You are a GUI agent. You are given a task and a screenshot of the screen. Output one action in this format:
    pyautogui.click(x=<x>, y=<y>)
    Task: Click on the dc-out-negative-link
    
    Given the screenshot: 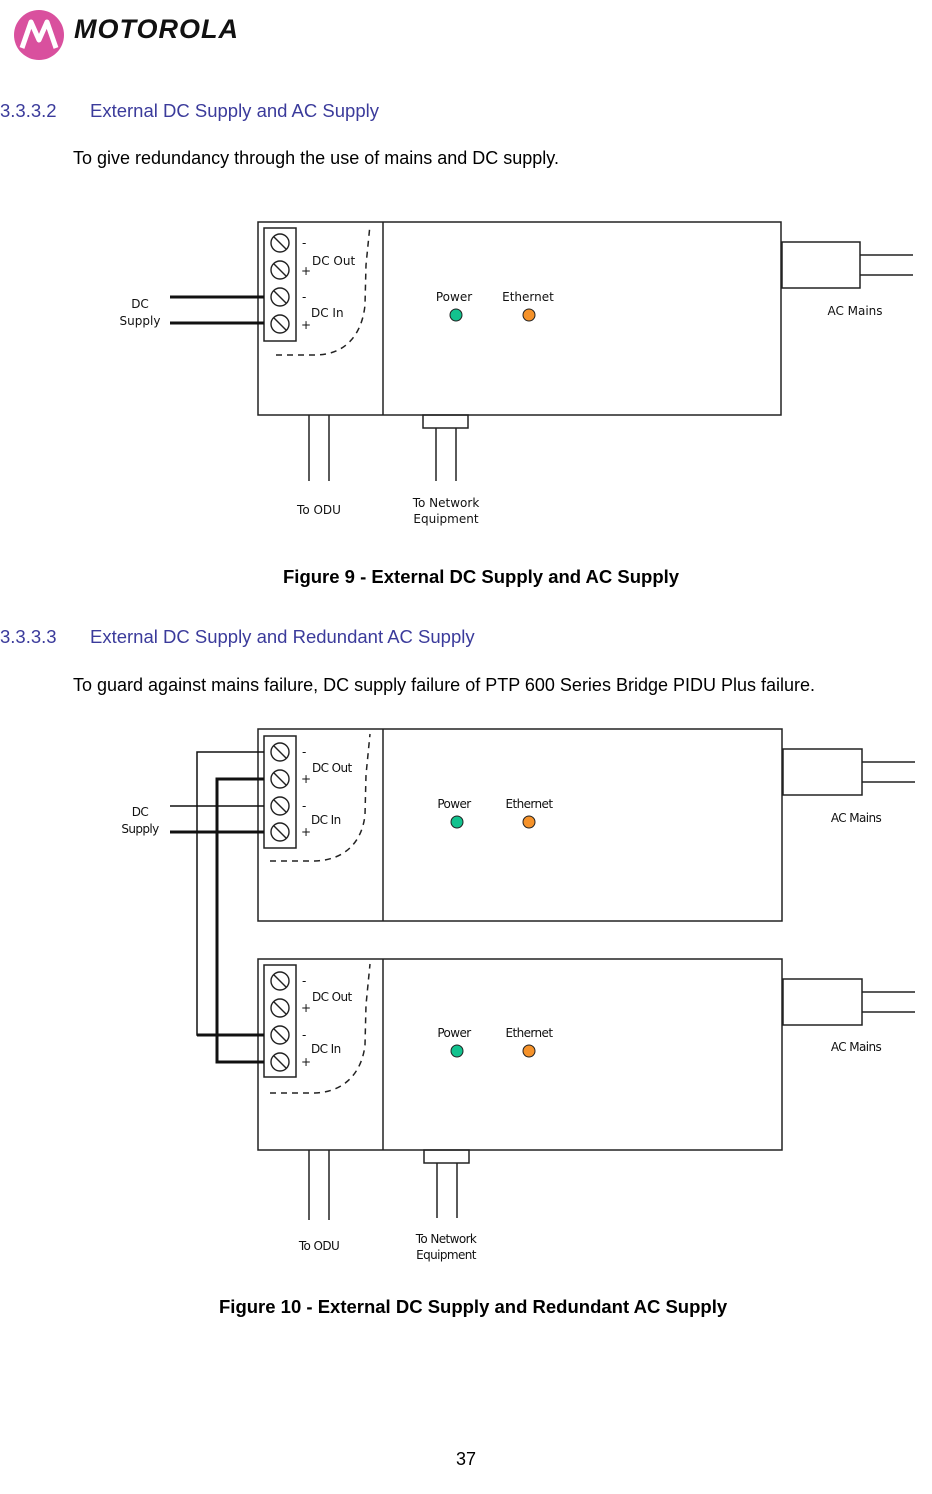 What is the action you would take?
    pyautogui.click(x=230, y=893)
    